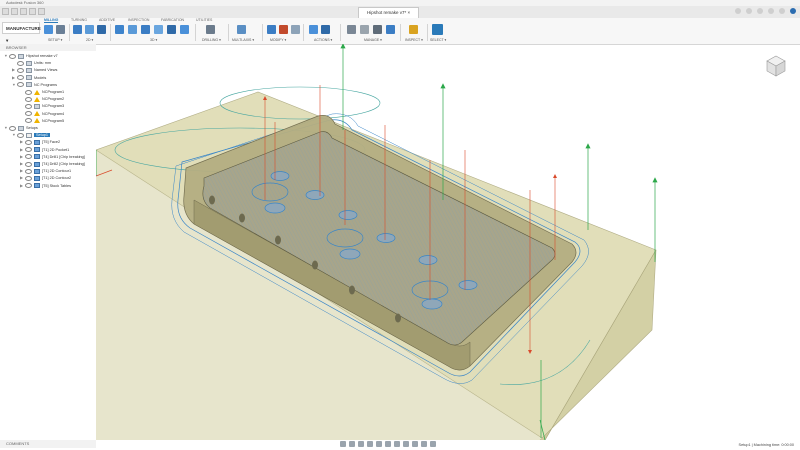 This screenshot has height=450, width=800. I want to click on avatar, so click(793, 11).